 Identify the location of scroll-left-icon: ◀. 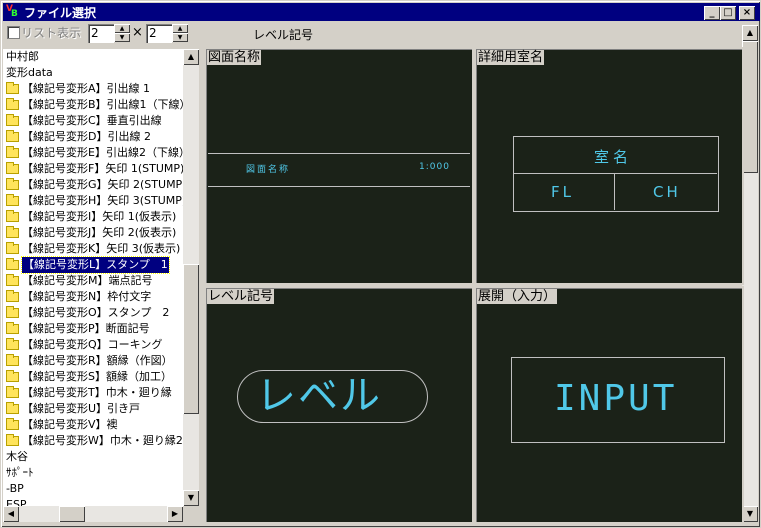
(11, 514).